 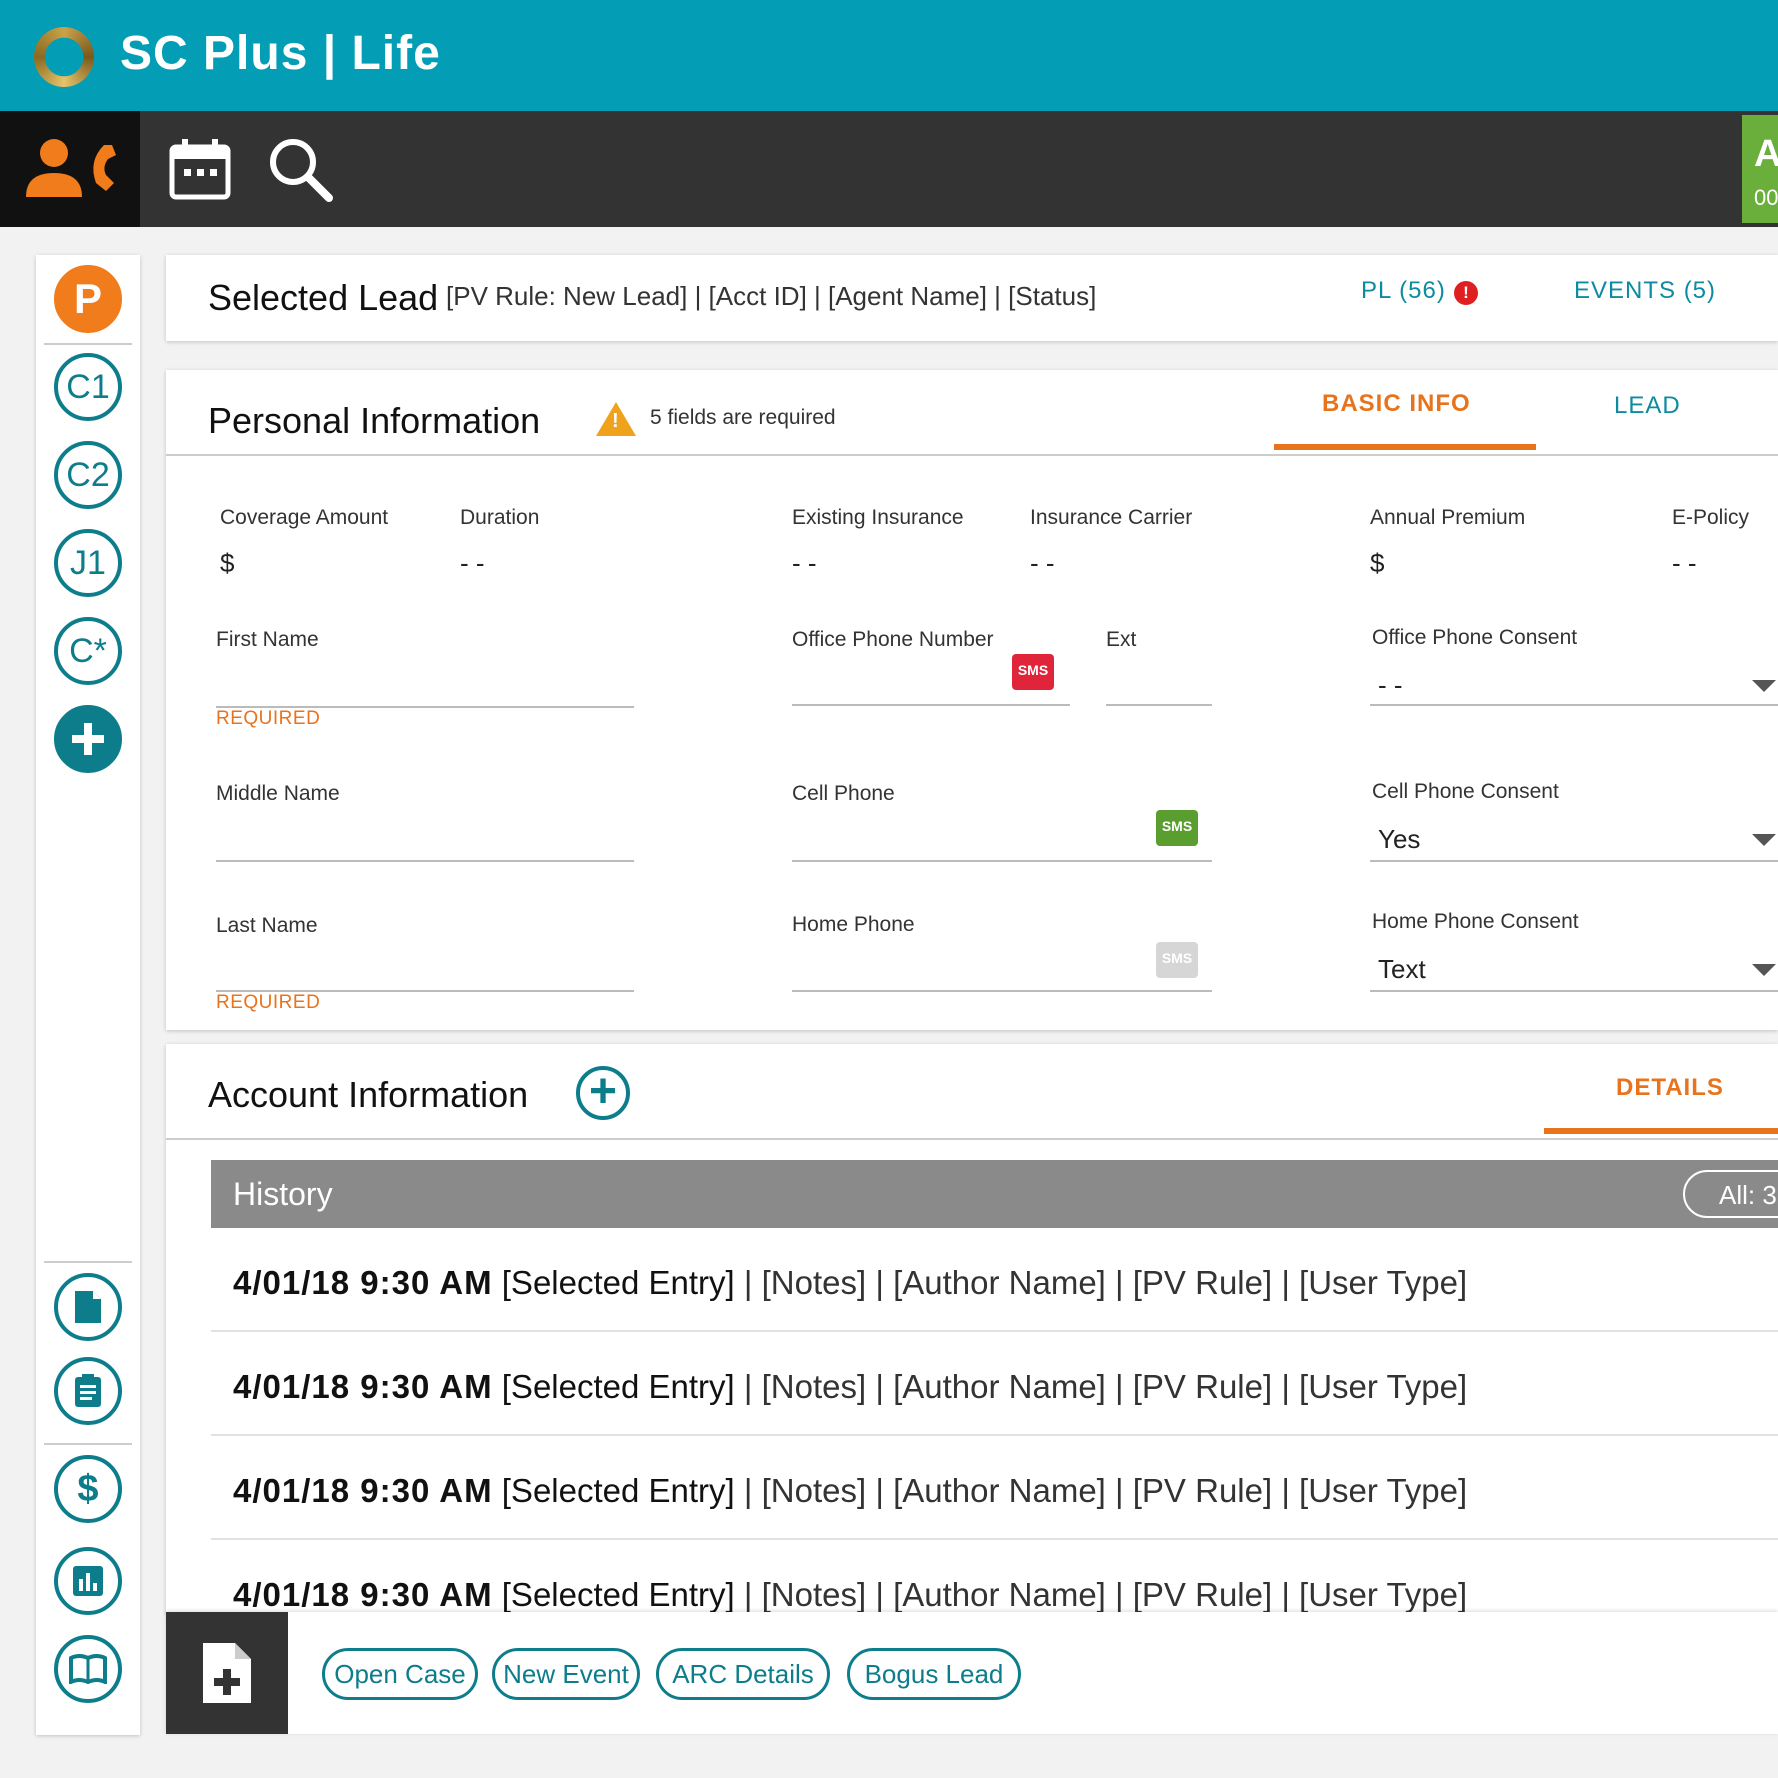 I want to click on rail-clipboard-button, so click(x=88, y=1391).